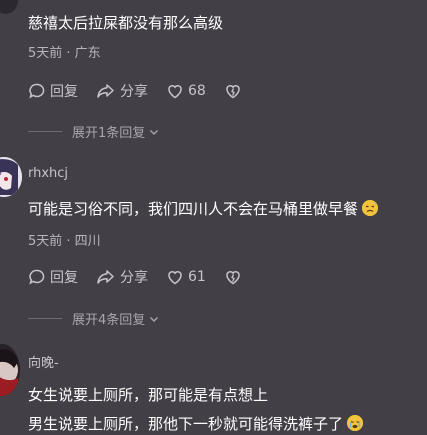 This screenshot has height=435, width=427. I want to click on comment-actions: 回复 分享 68, so click(137, 91).